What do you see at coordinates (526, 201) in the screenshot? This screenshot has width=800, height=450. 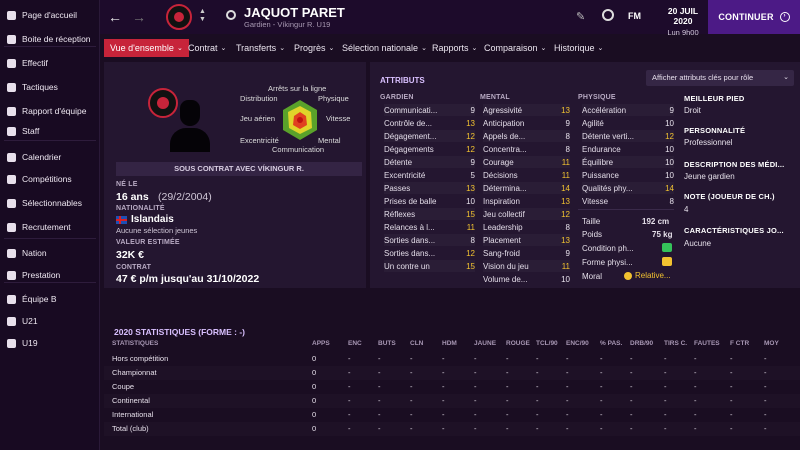 I see `attribute-row: Inspiration 13` at bounding box center [526, 201].